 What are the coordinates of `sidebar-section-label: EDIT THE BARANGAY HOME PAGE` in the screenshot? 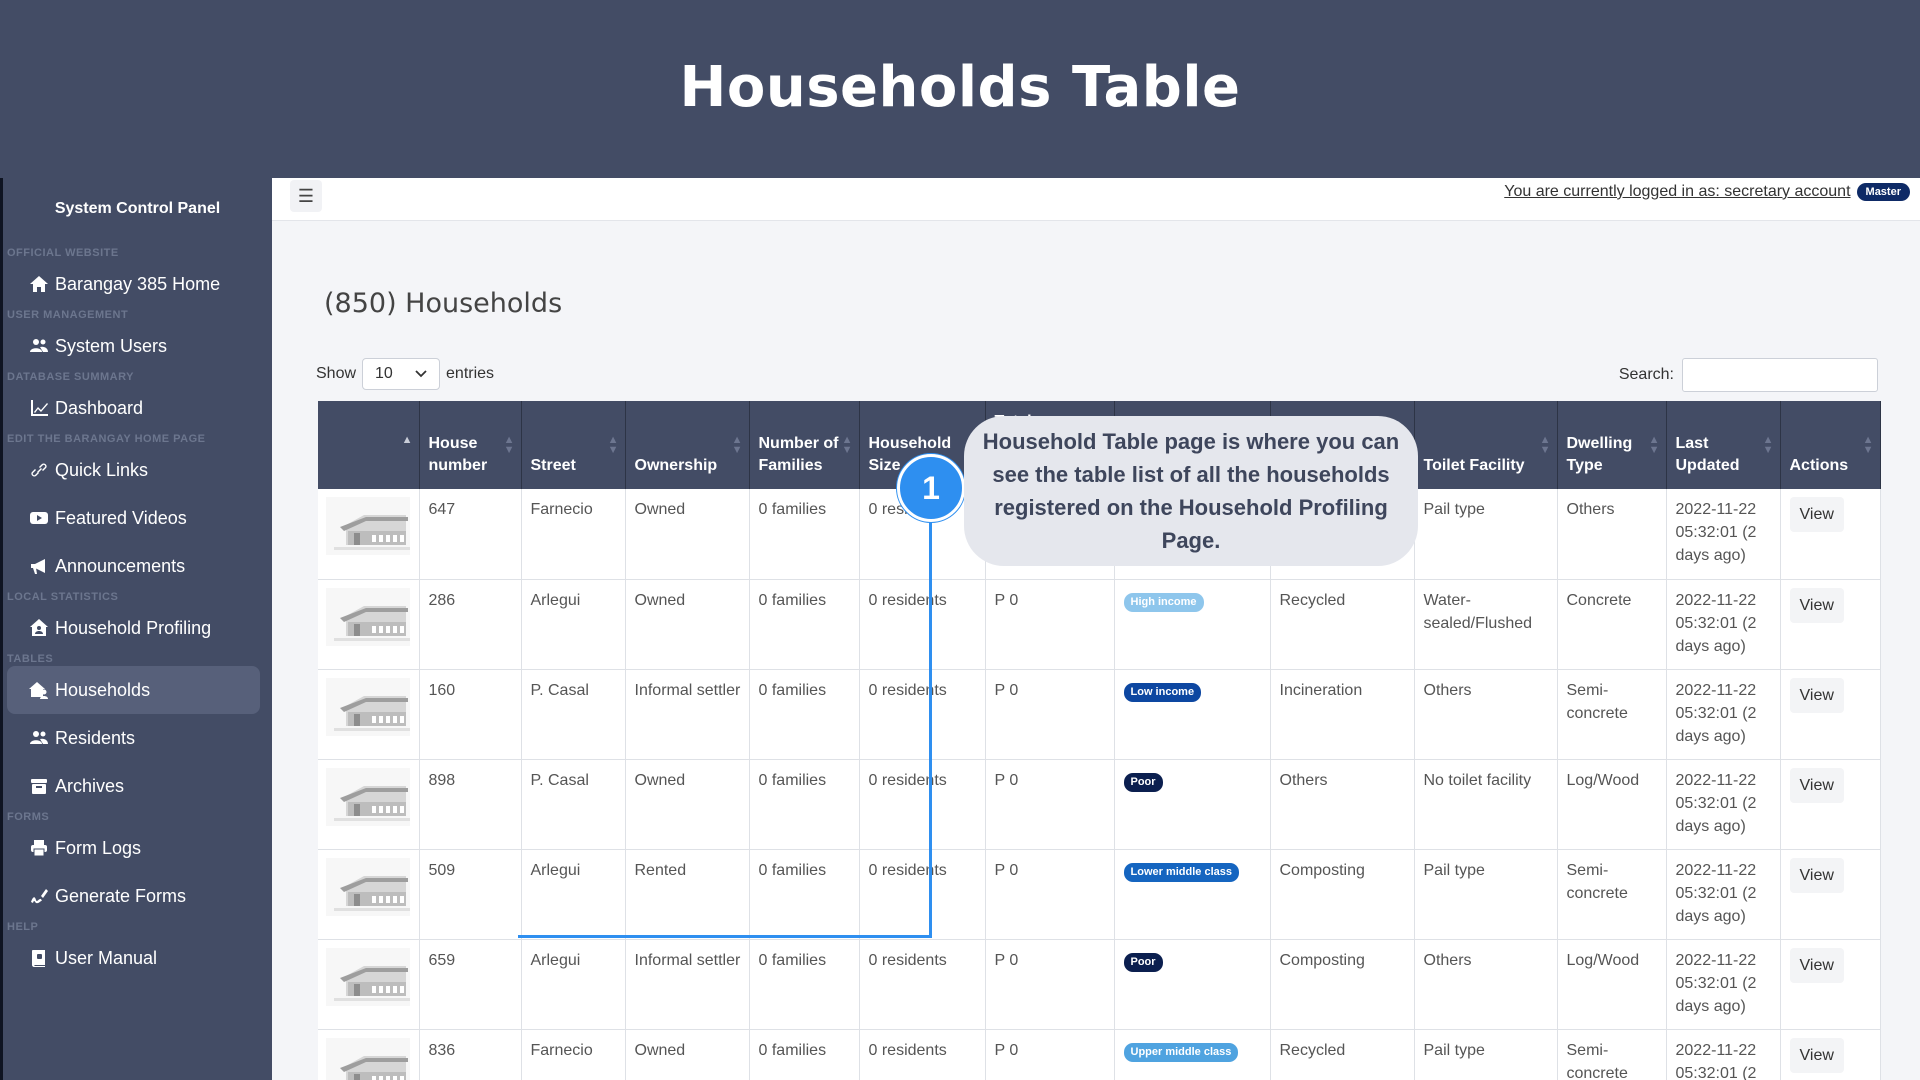 It's located at (106, 439).